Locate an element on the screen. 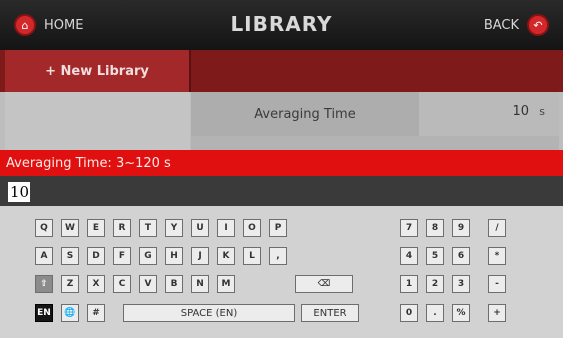  numpad-key-4: 4 is located at coordinates (409, 256).